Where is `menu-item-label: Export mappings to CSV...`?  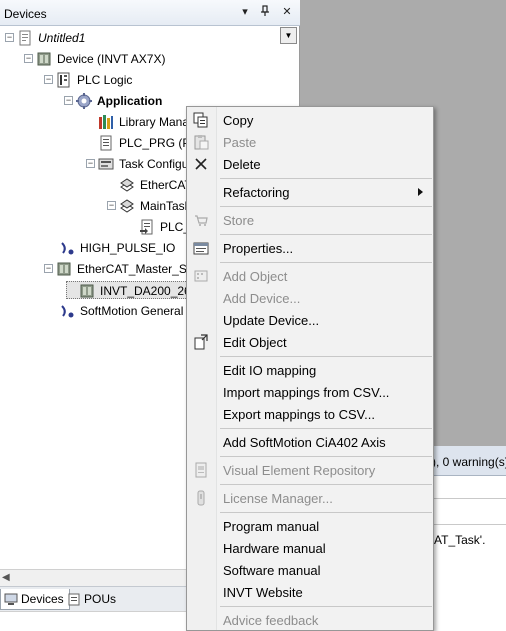
menu-item-label: Export mappings to CSV... is located at coordinates (299, 414).